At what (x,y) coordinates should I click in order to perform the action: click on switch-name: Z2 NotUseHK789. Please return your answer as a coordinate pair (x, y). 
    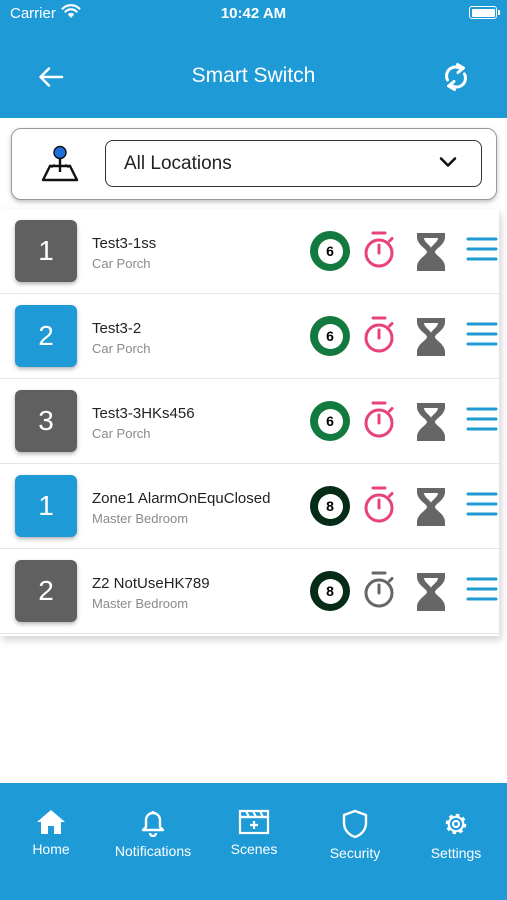
    Looking at the image, I should click on (151, 583).